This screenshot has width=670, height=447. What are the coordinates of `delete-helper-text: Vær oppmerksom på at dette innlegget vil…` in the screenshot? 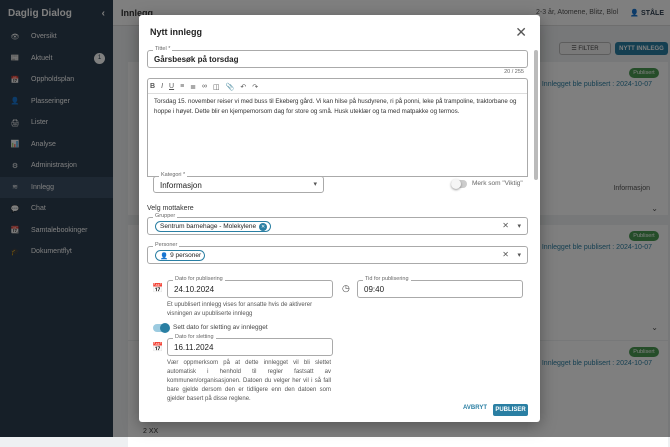 It's located at (249, 381).